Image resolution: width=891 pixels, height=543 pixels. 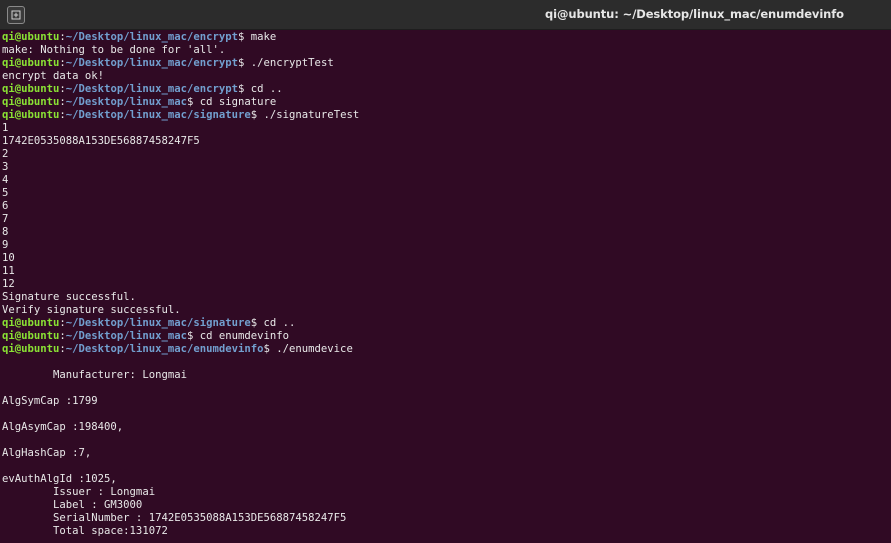 What do you see at coordinates (446, 258) in the screenshot?
I see `output-line: 10` at bounding box center [446, 258].